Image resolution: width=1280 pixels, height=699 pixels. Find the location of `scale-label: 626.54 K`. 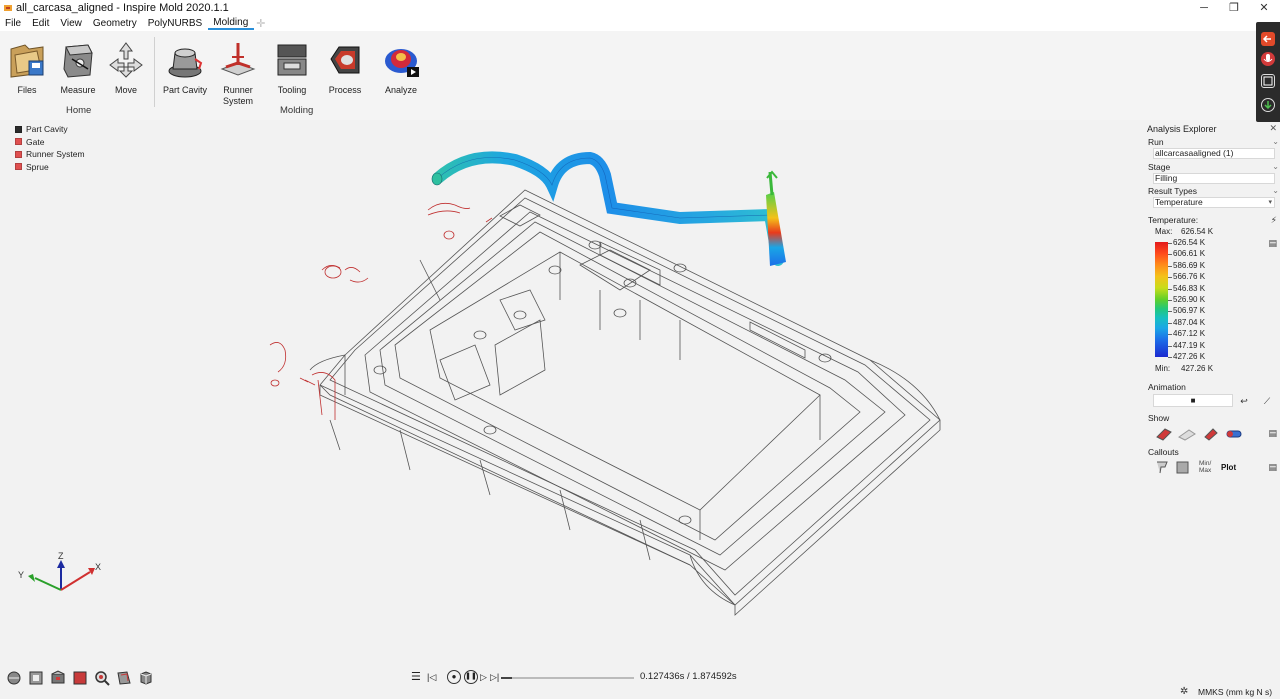

scale-label: 626.54 K is located at coordinates (1186, 242).